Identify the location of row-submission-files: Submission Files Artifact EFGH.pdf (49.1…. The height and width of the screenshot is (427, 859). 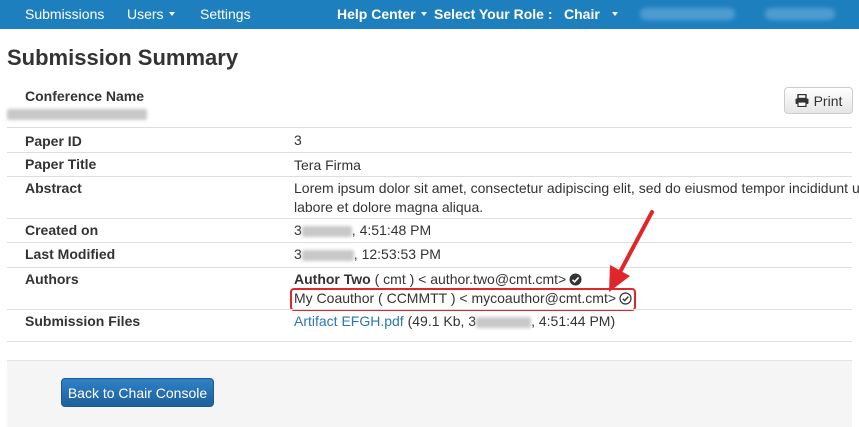
(429, 325).